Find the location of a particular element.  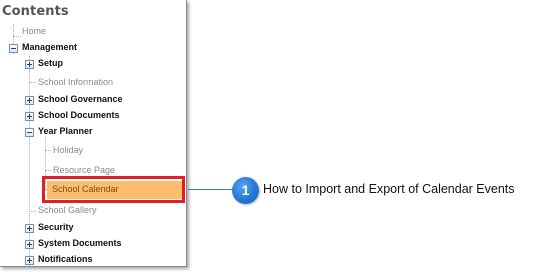

callout-number-badge: 1 is located at coordinates (245, 190).